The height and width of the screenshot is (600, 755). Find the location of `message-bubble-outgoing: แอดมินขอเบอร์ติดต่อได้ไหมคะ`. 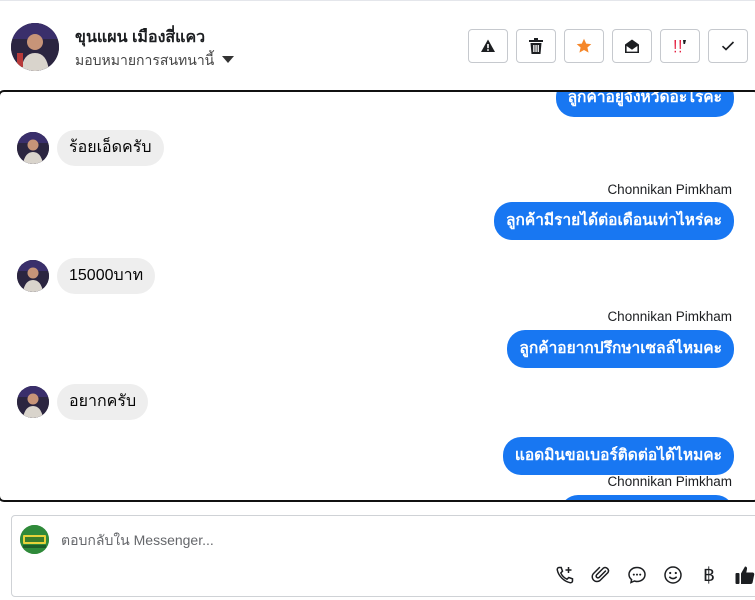

message-bubble-outgoing: แอดมินขอเบอร์ติดต่อได้ไหมคะ is located at coordinates (618, 456).